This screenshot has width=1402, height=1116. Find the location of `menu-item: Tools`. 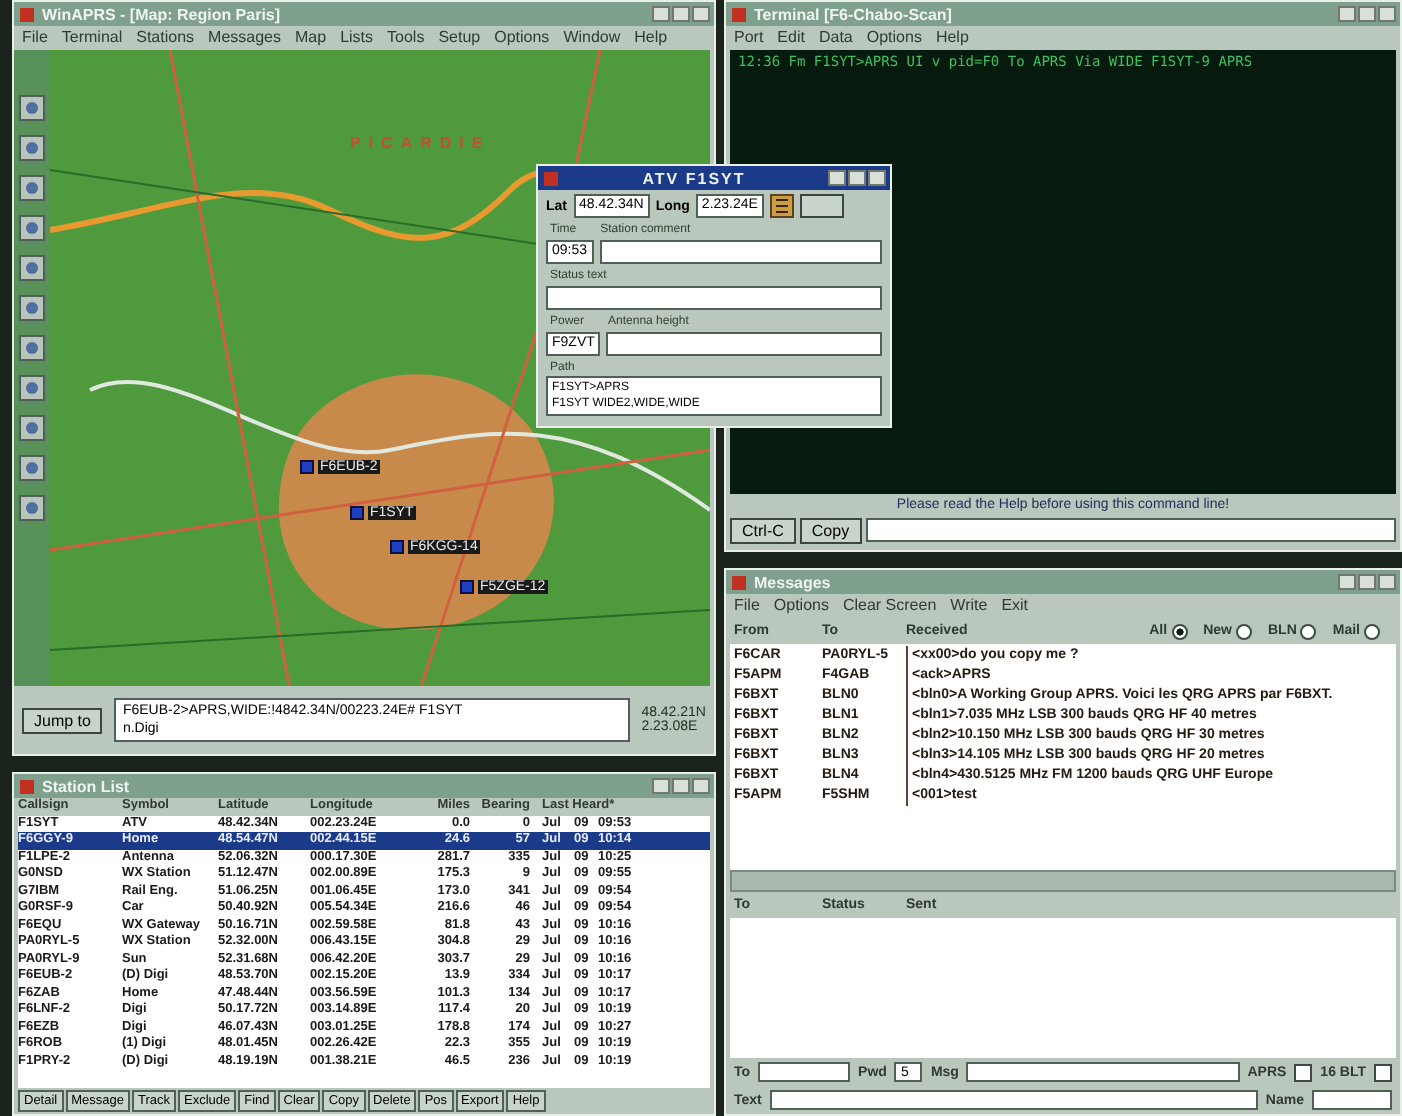

menu-item: Tools is located at coordinates (406, 38).